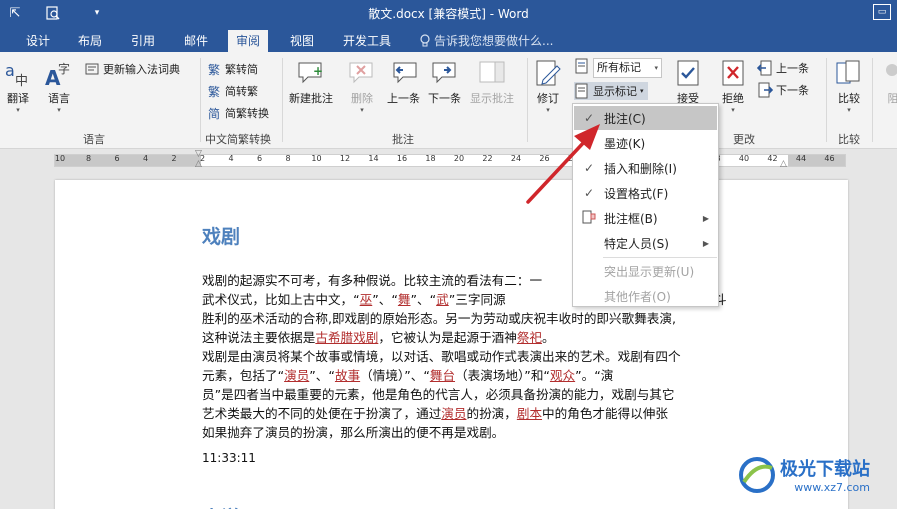 This screenshot has width=897, height=509. Describe the element at coordinates (615, 91) in the screenshot. I see `show-markup-label: 显示标记` at that location.